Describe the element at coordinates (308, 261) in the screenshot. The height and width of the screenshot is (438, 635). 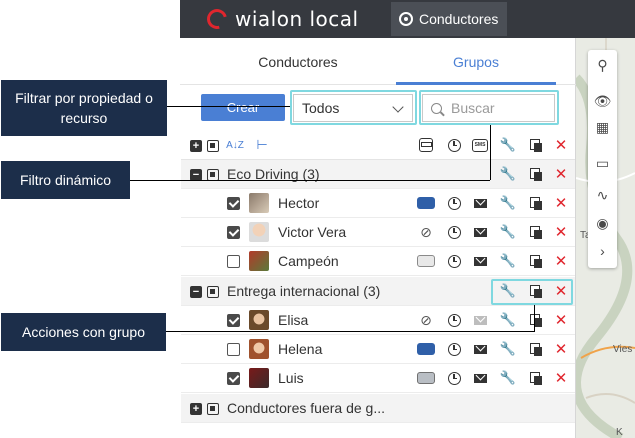
I see `driver-name: Campeón` at that location.